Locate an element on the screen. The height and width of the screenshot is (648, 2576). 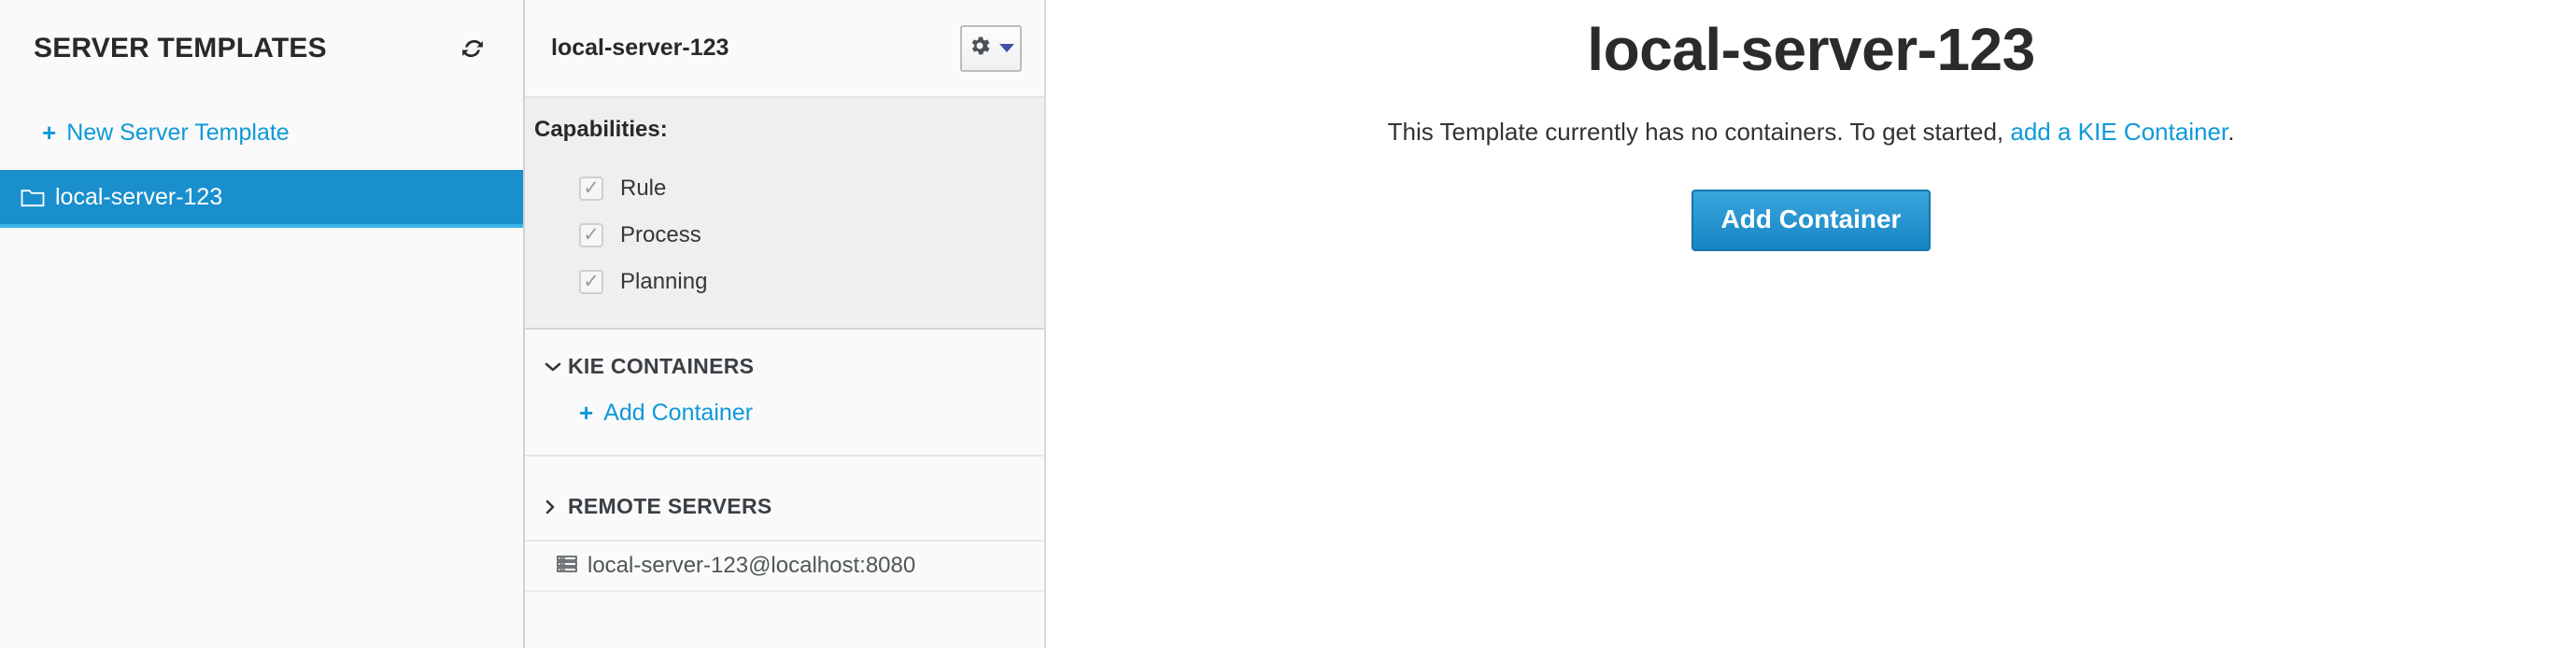
capability-row-planning: ✓ Planning is located at coordinates (784, 282).